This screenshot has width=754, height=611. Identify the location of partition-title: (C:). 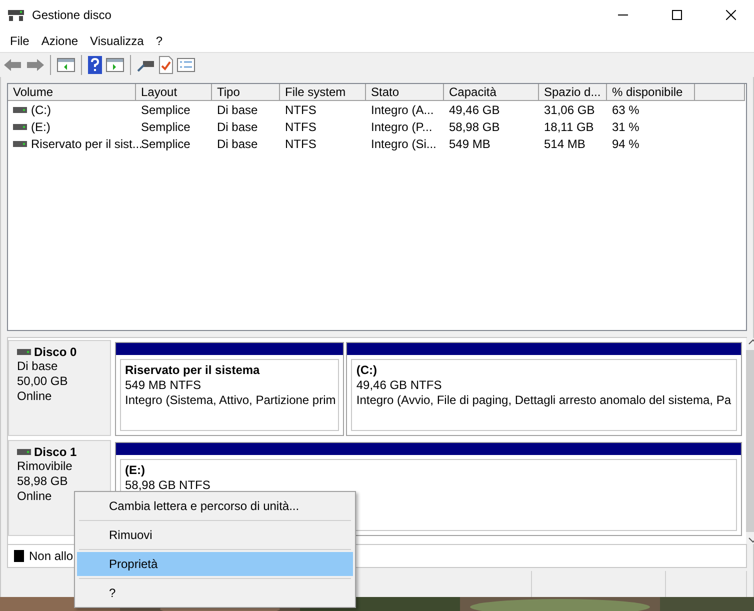
(367, 370).